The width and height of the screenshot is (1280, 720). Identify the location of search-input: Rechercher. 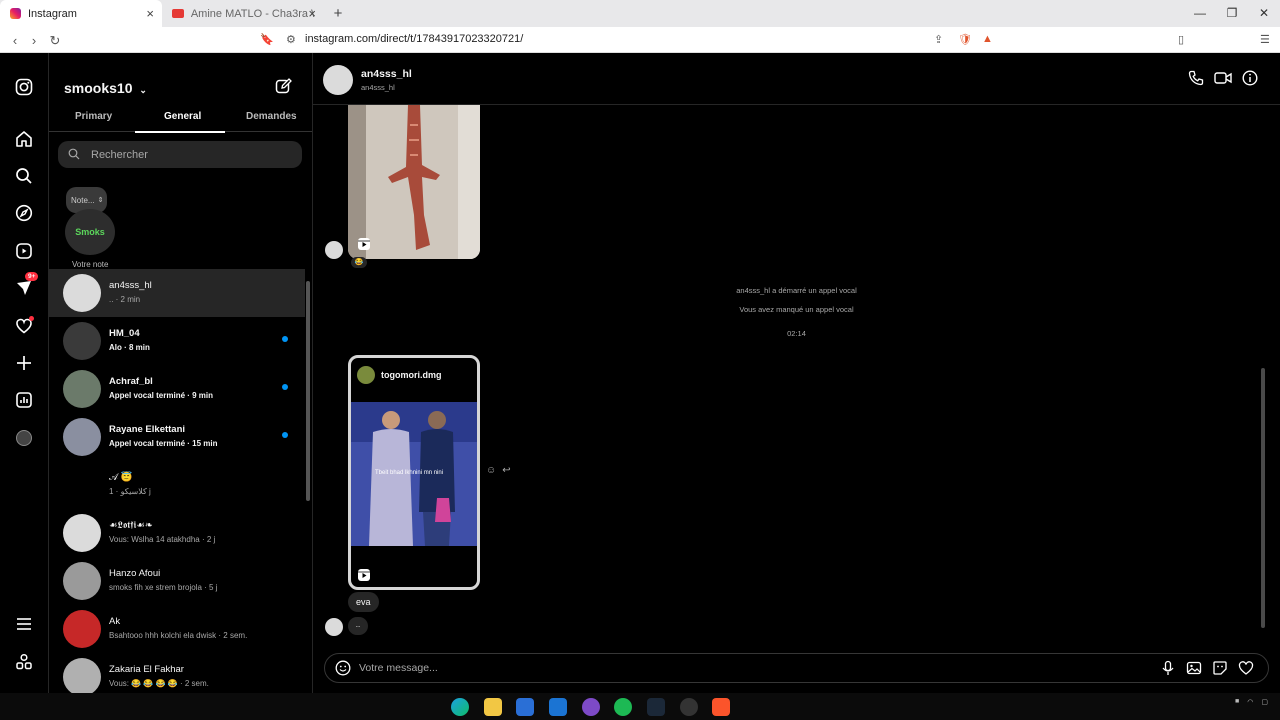
(180, 154).